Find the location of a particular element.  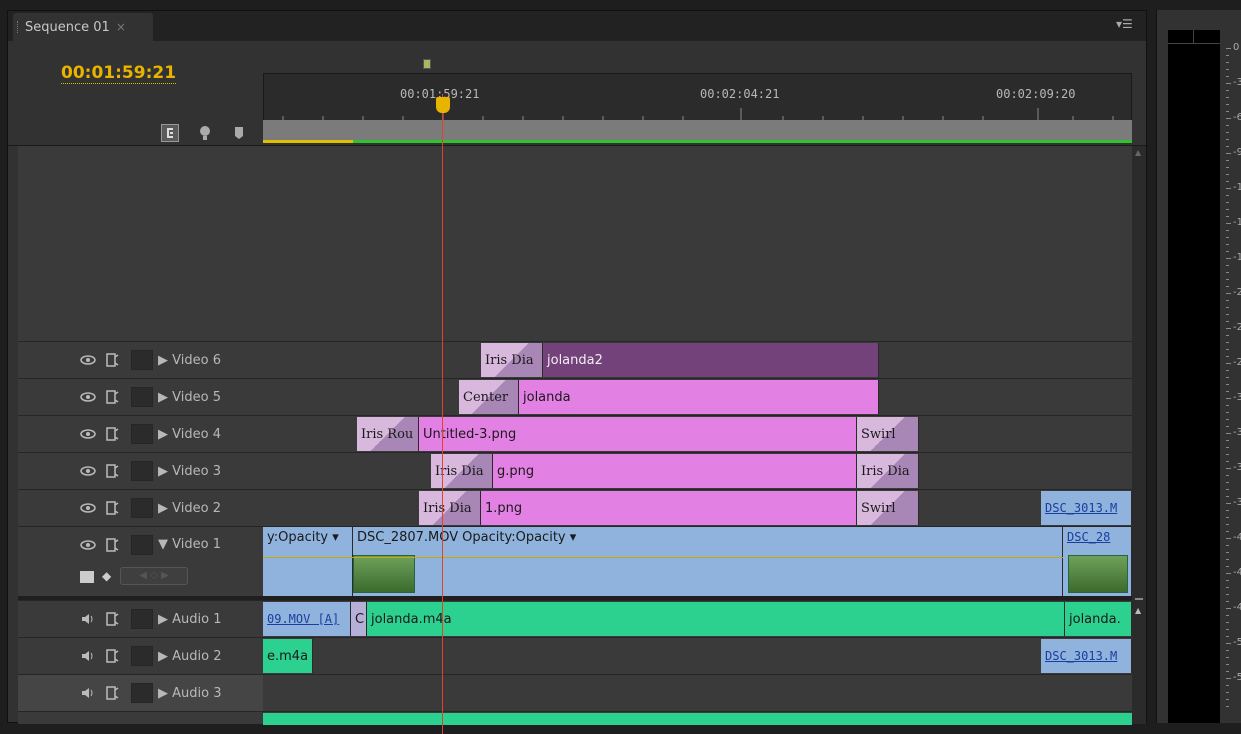

track-header-video-2: ▶ Video 2 is located at coordinates (140, 507).